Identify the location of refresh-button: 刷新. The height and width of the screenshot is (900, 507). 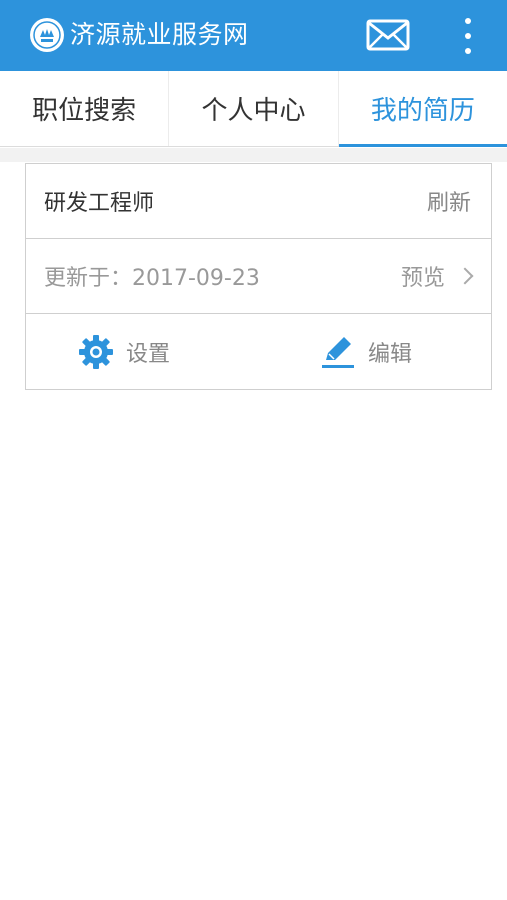
(449, 201).